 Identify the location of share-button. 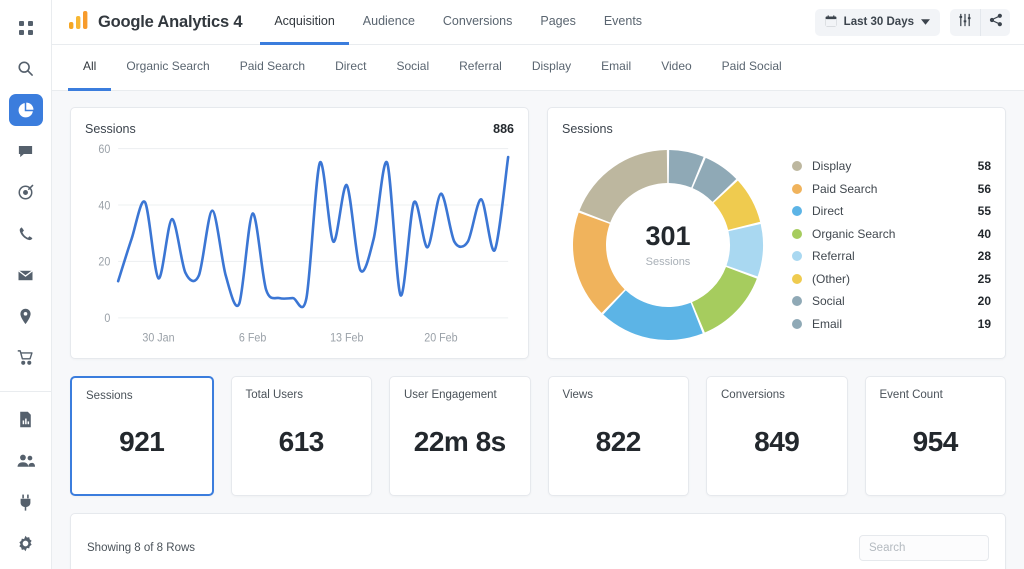
(995, 22).